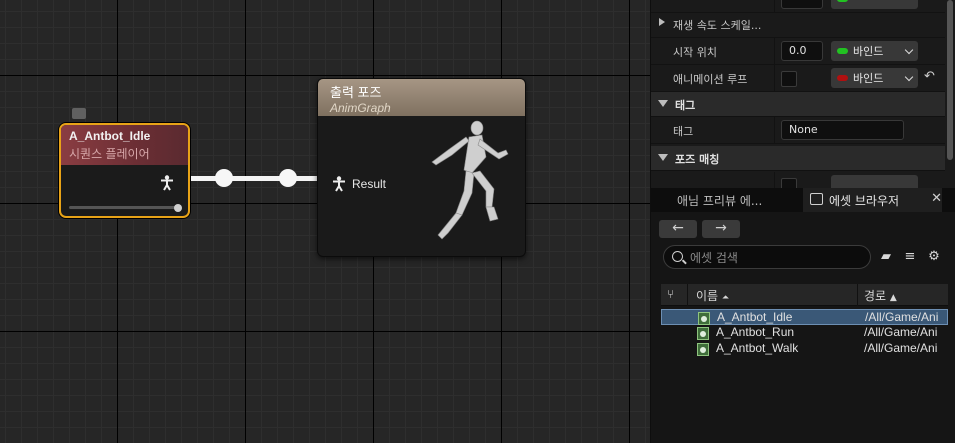  Describe the element at coordinates (369, 184) in the screenshot. I see `result-pin-label: Result` at that location.